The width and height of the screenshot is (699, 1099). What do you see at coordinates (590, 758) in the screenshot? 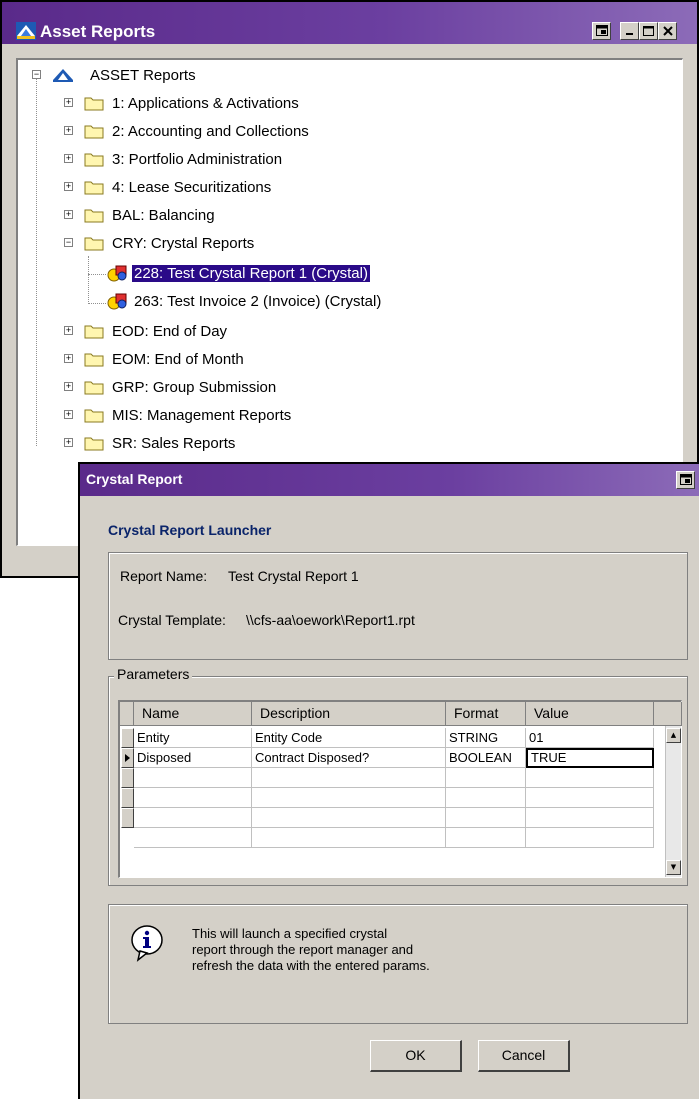
I see `param-value-editor: TRUE` at bounding box center [590, 758].